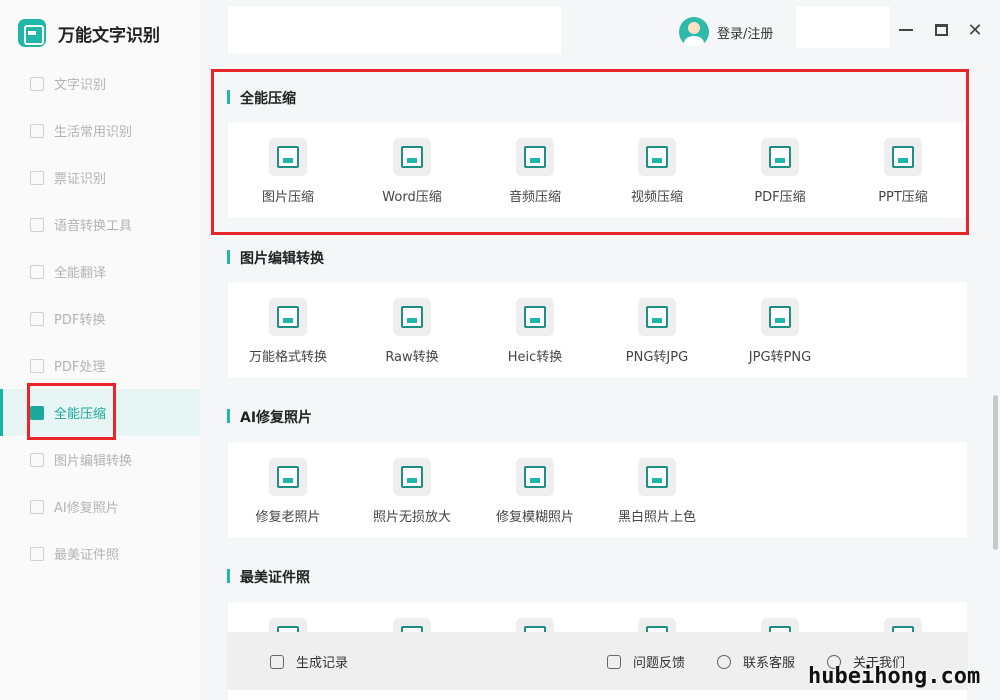 This screenshot has height=700, width=1000. What do you see at coordinates (109, 35) in the screenshot?
I see `app-title: 万能文字识别` at bounding box center [109, 35].